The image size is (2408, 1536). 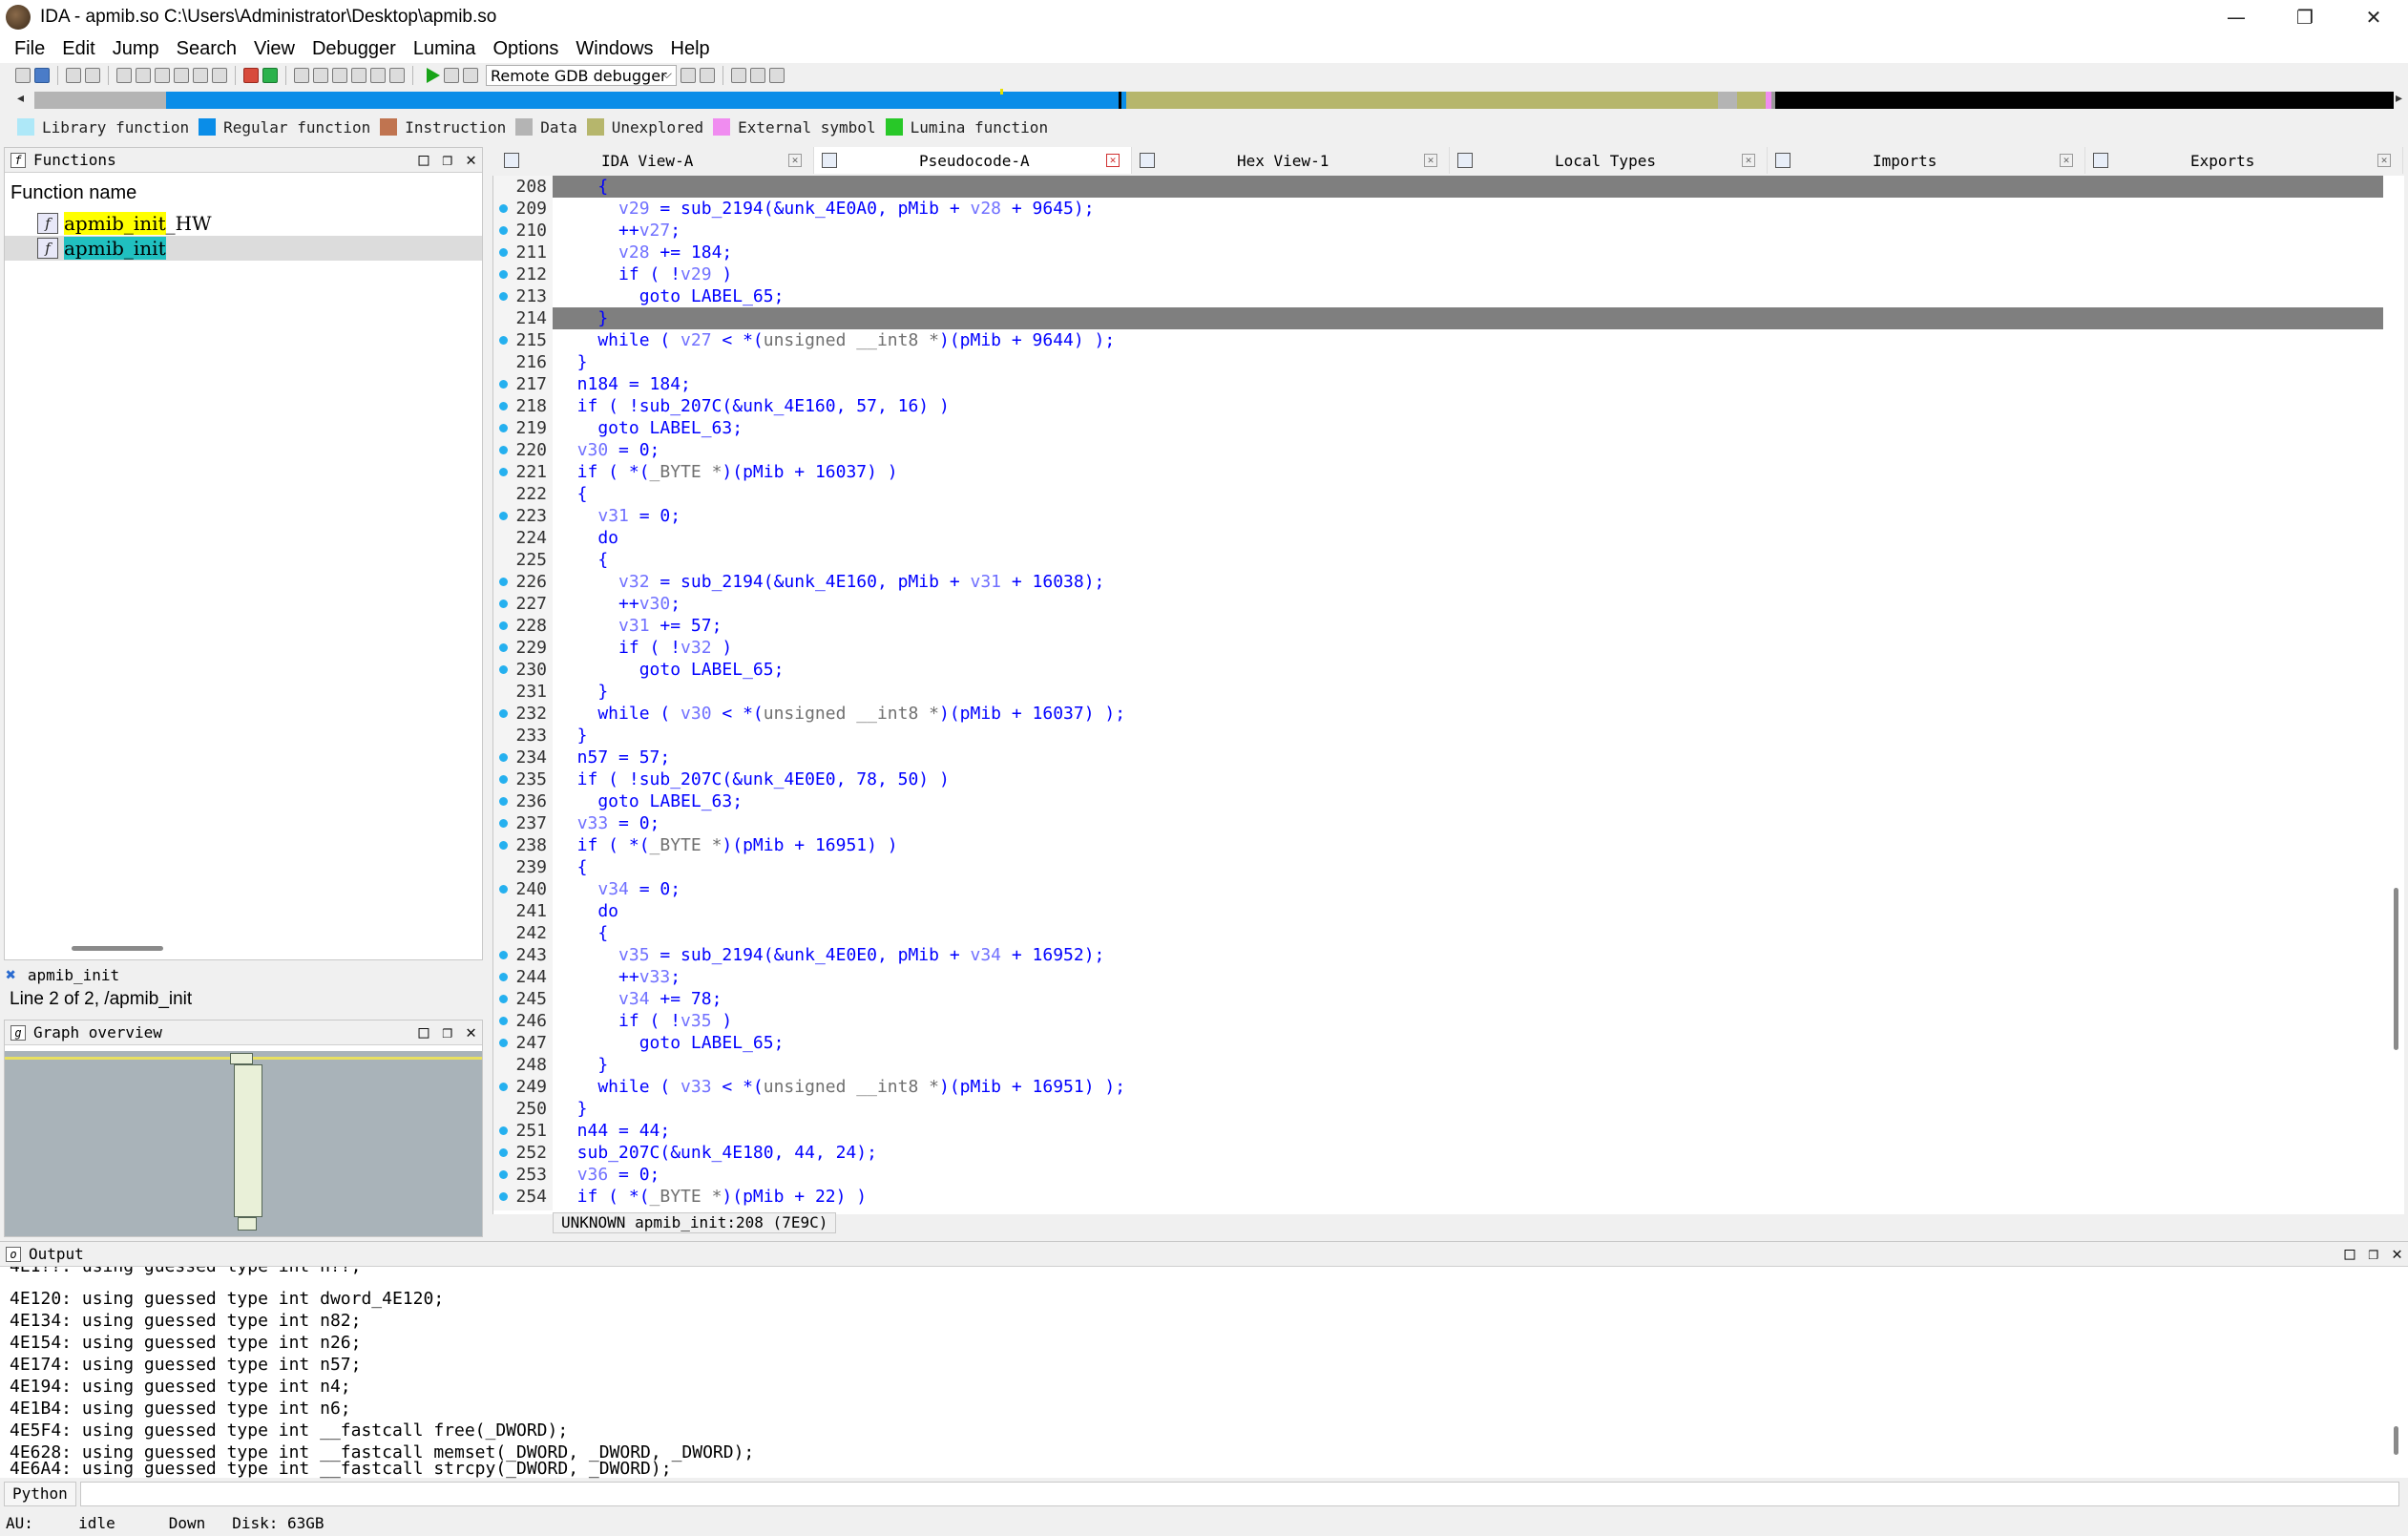 What do you see at coordinates (340, 76) in the screenshot?
I see `struct-icon` at bounding box center [340, 76].